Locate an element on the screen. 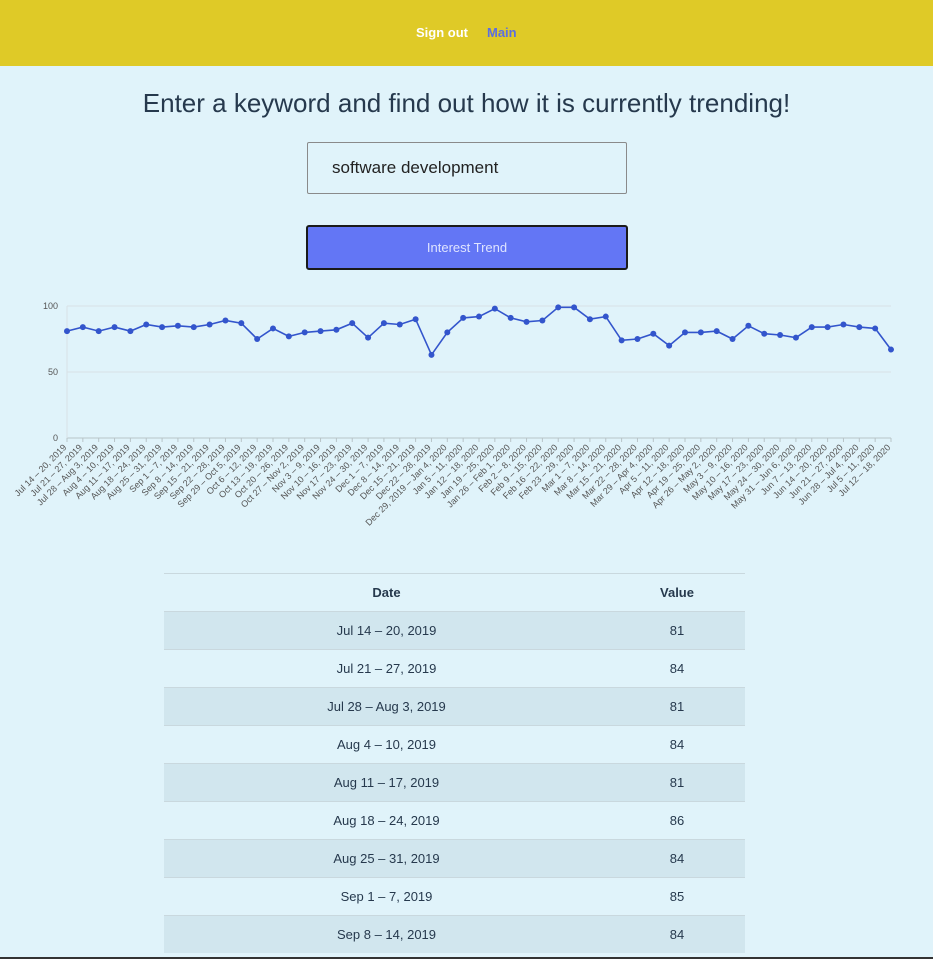 The image size is (933, 959). table-row: Jul 14 – 20, 2019 81 is located at coordinates (454, 630).